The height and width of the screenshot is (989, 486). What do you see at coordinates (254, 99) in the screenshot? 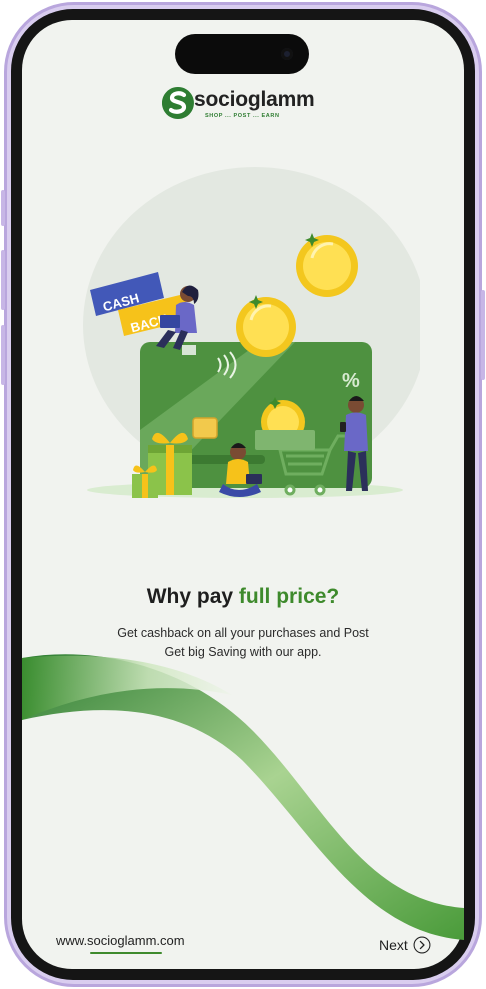
I see `brand-name: socioglamm` at bounding box center [254, 99].